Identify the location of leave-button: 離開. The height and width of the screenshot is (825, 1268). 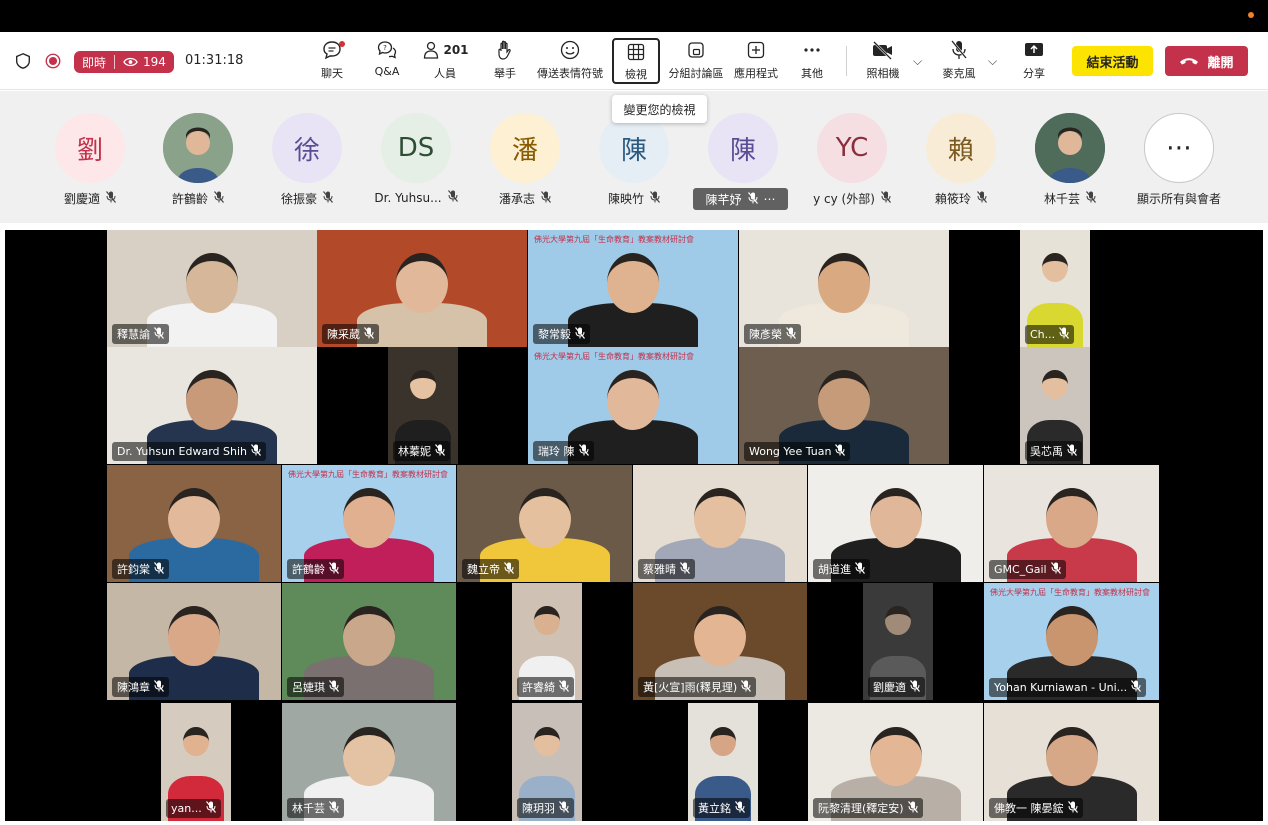
(1206, 61).